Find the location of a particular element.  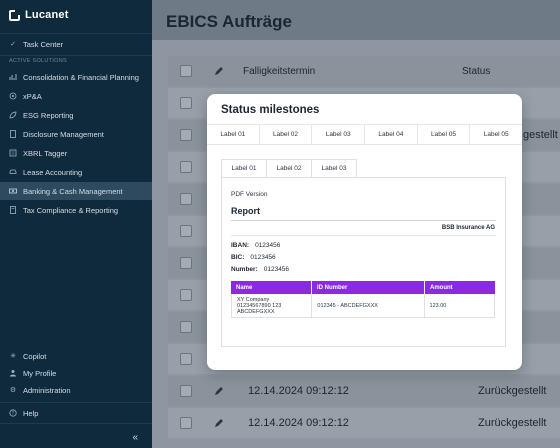

column-header-name: Name is located at coordinates (271, 287).